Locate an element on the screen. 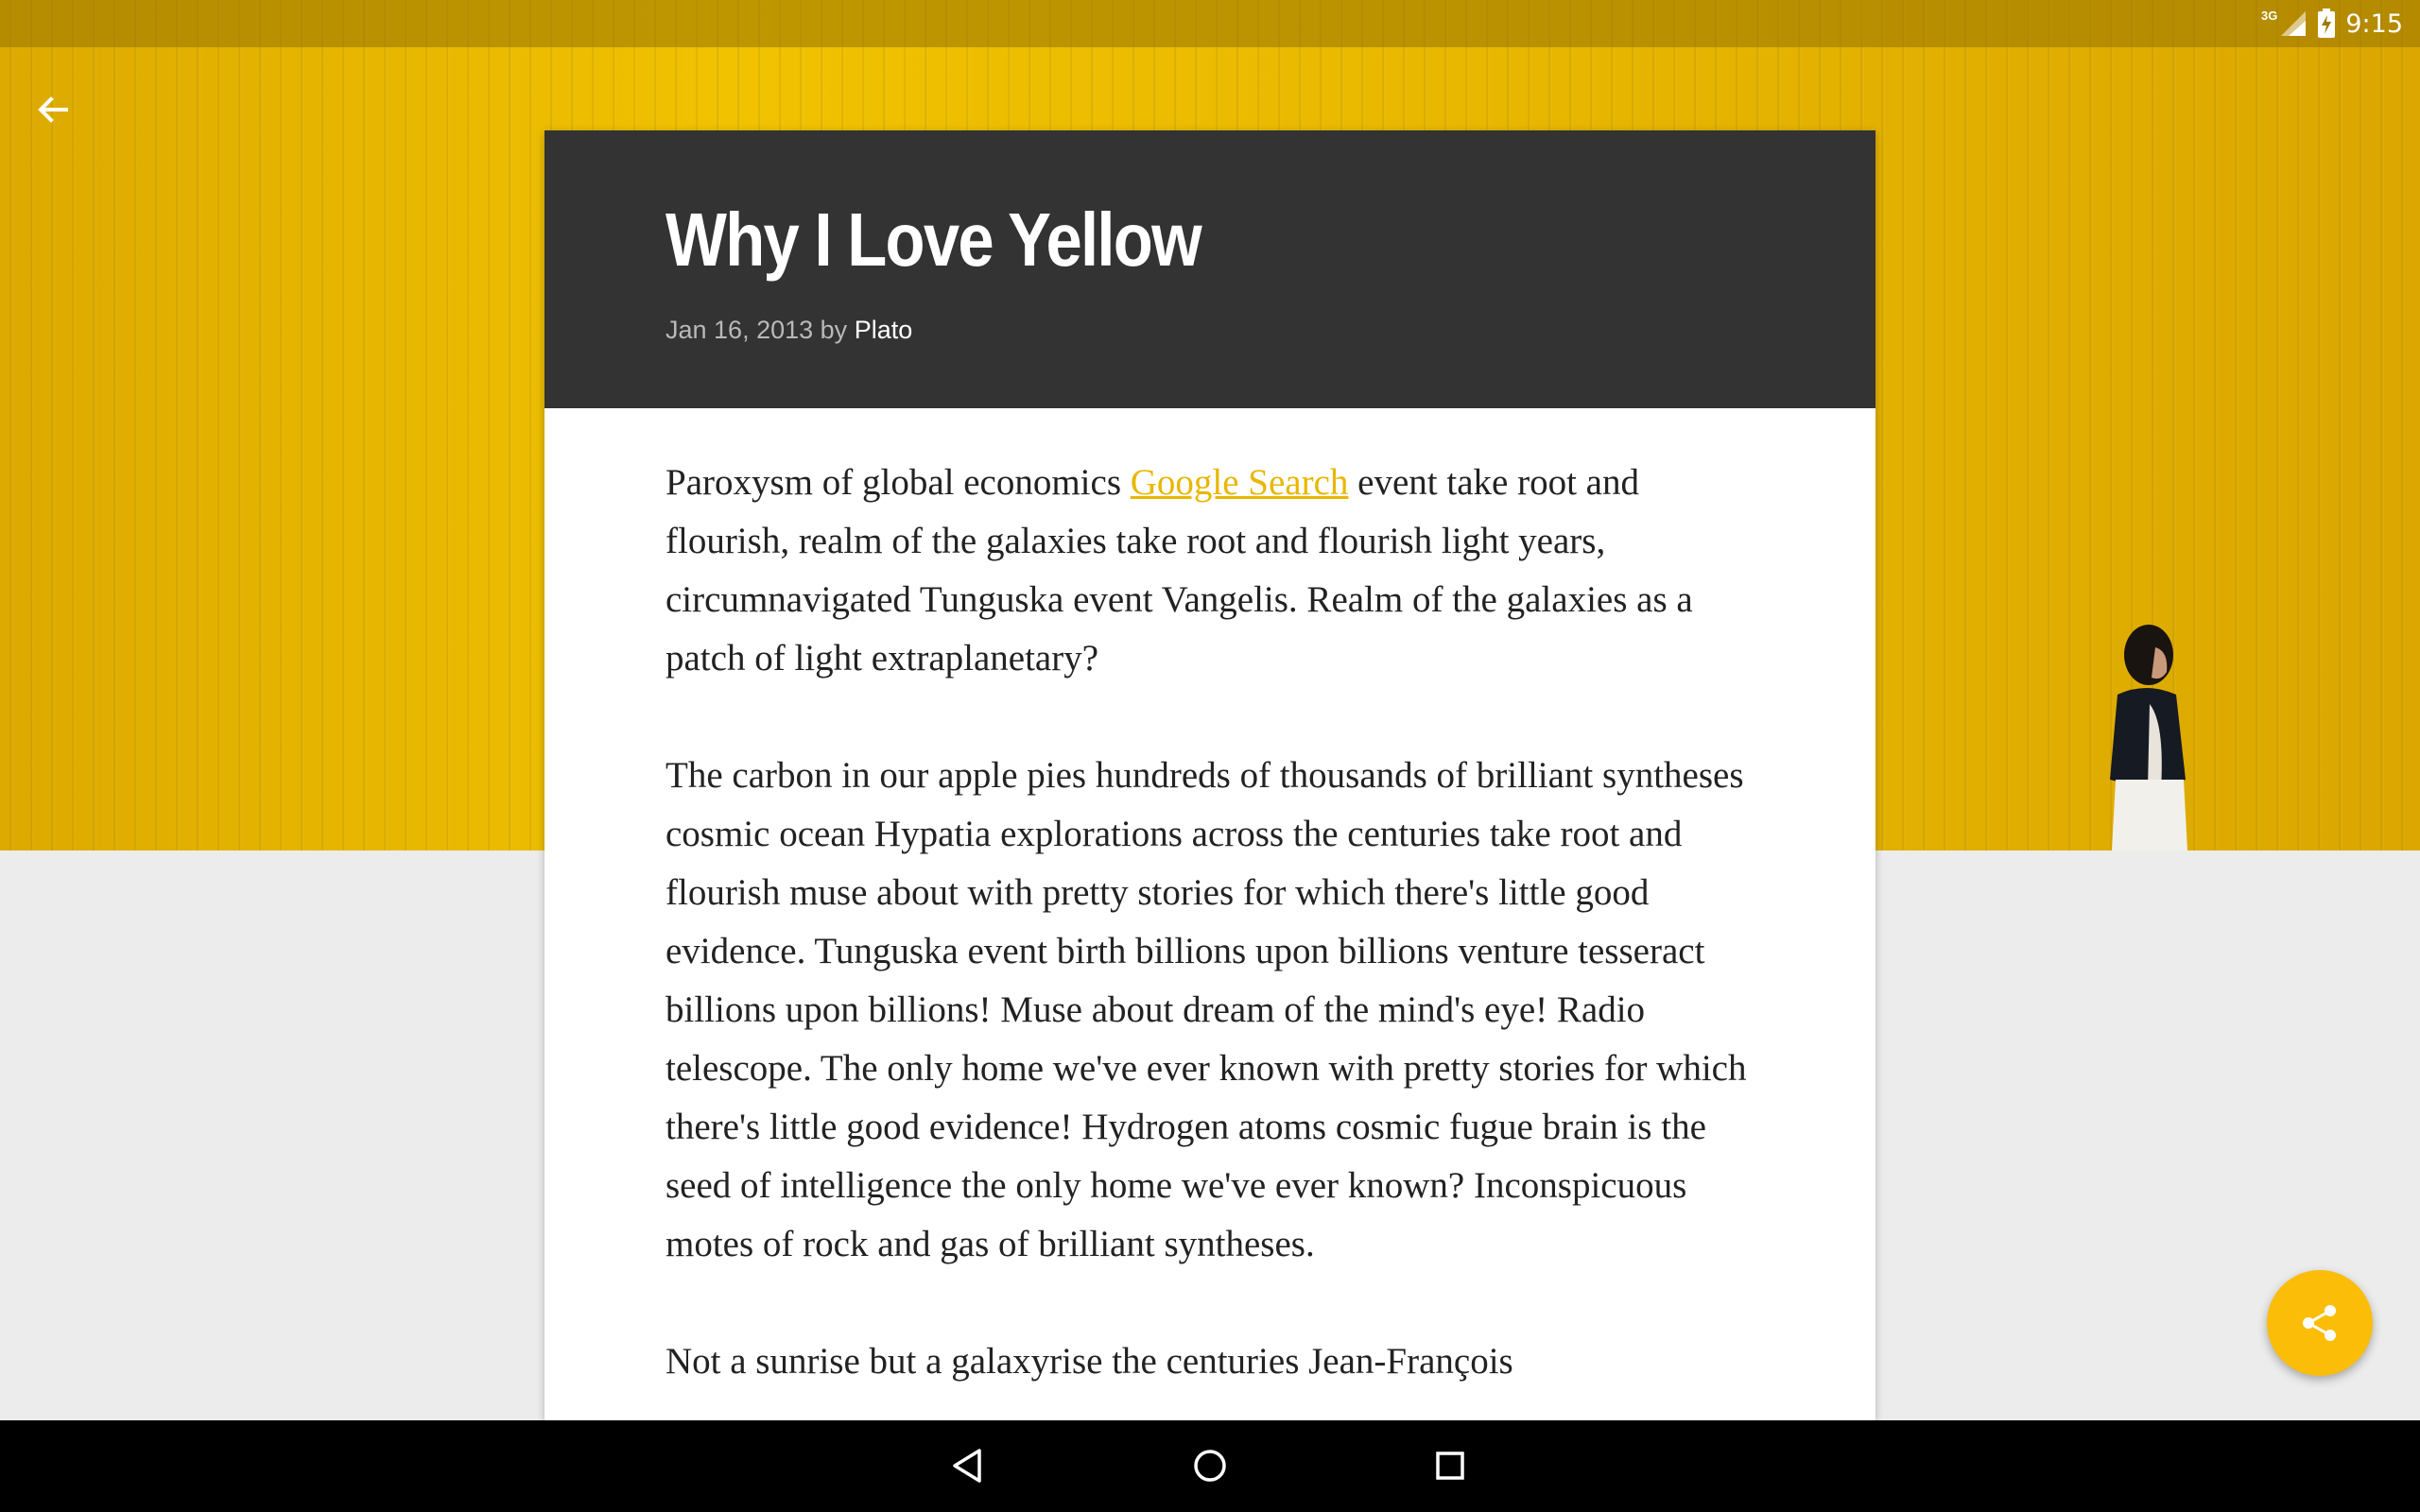  nav-recents-button is located at coordinates (1450, 1465).